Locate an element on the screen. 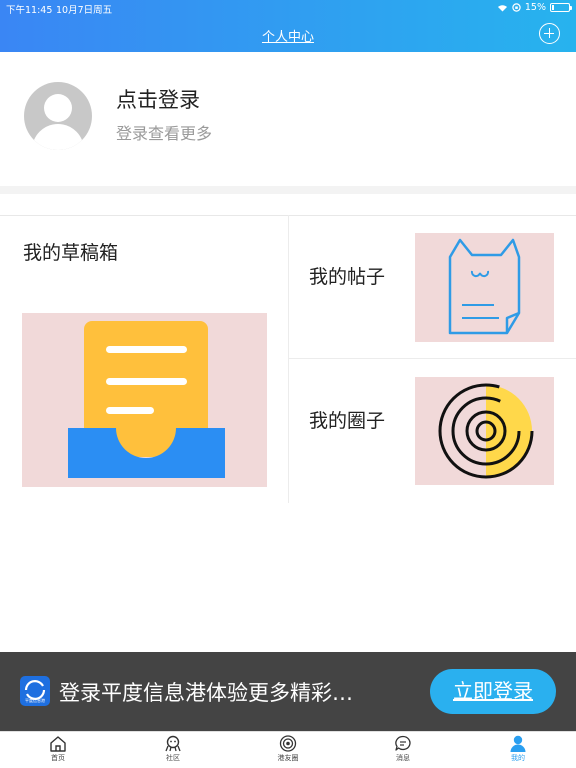 This screenshot has height=768, width=576. tab-friends-circle: 港友圈 is located at coordinates (288, 751).